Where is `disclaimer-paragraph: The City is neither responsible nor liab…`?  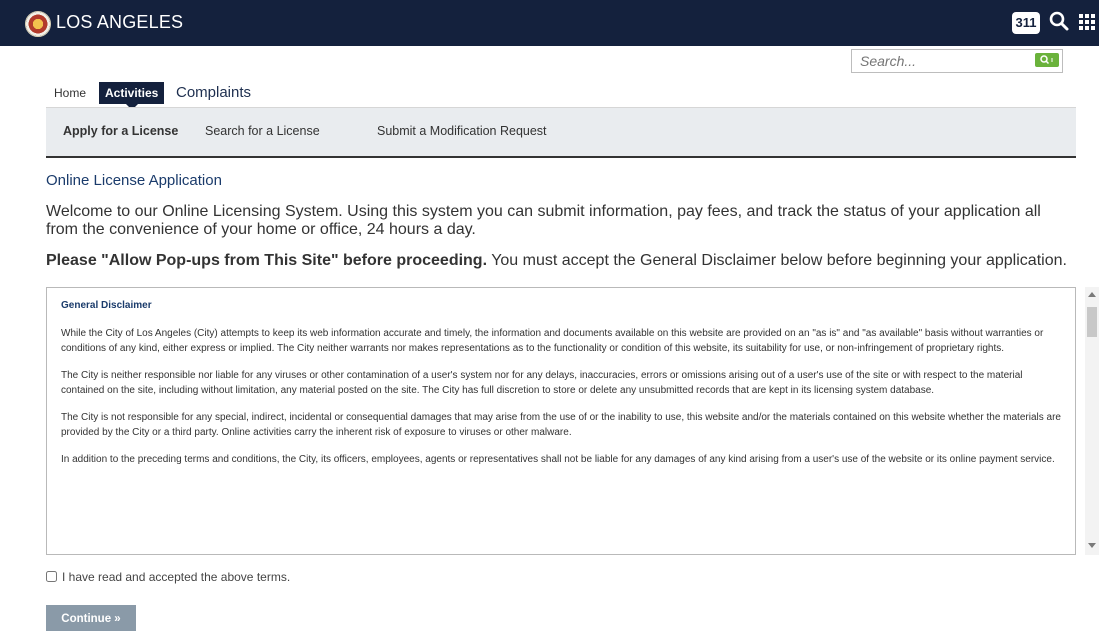
disclaimer-paragraph: The City is neither responsible nor liab… is located at coordinates (542, 383).